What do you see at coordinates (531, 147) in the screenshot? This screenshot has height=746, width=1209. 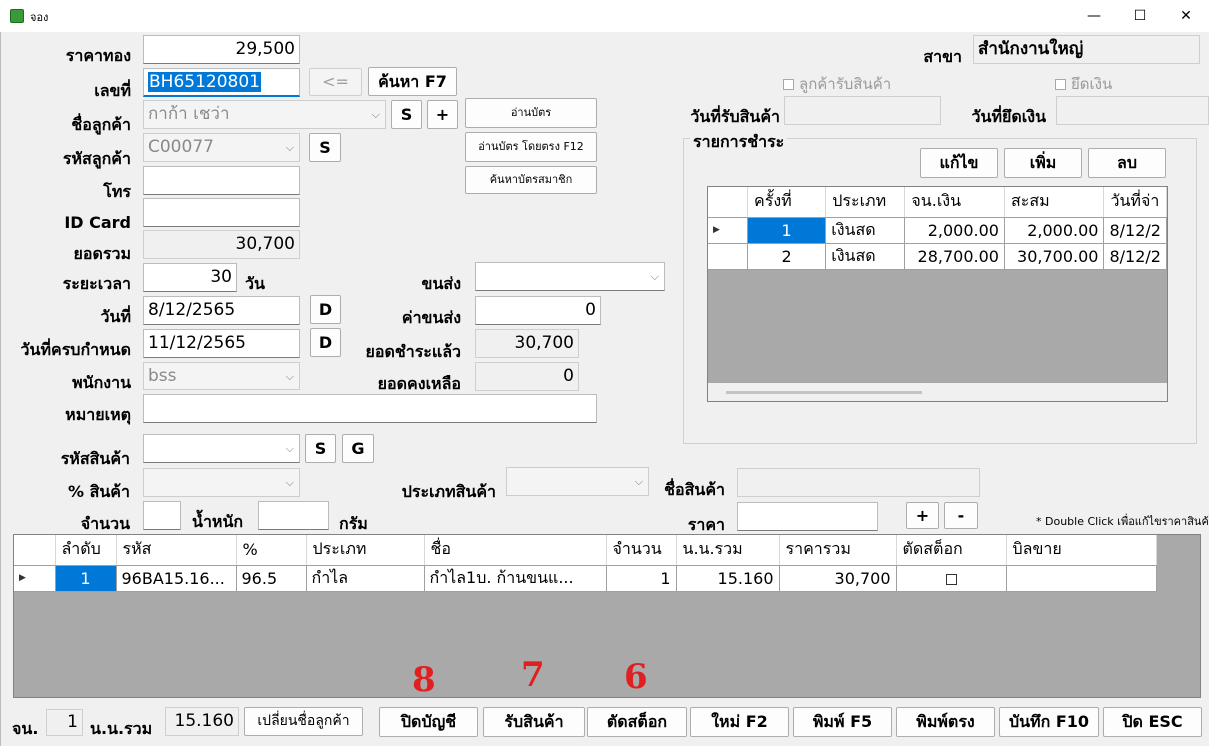 I see `read-card-direct-button: อ่านบัตร โดยตรง F12` at bounding box center [531, 147].